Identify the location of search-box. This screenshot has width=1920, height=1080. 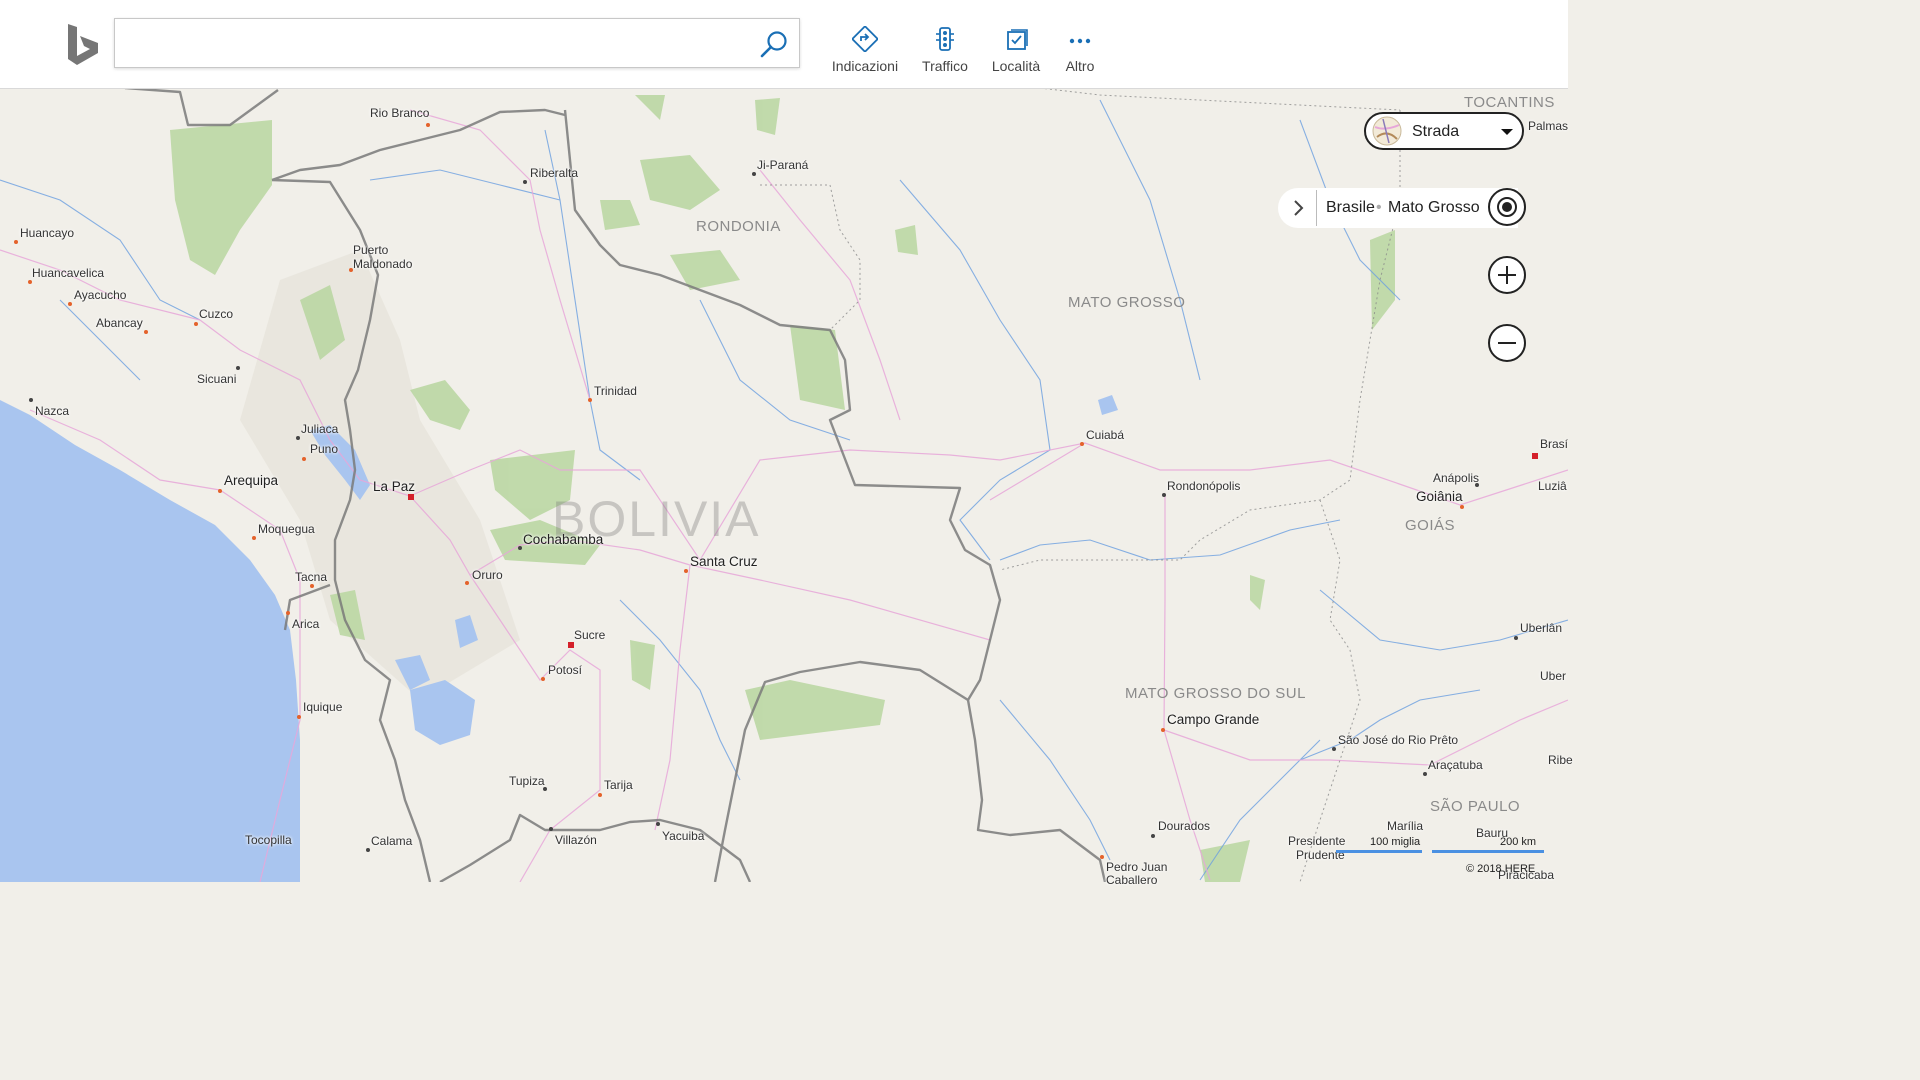
(457, 43).